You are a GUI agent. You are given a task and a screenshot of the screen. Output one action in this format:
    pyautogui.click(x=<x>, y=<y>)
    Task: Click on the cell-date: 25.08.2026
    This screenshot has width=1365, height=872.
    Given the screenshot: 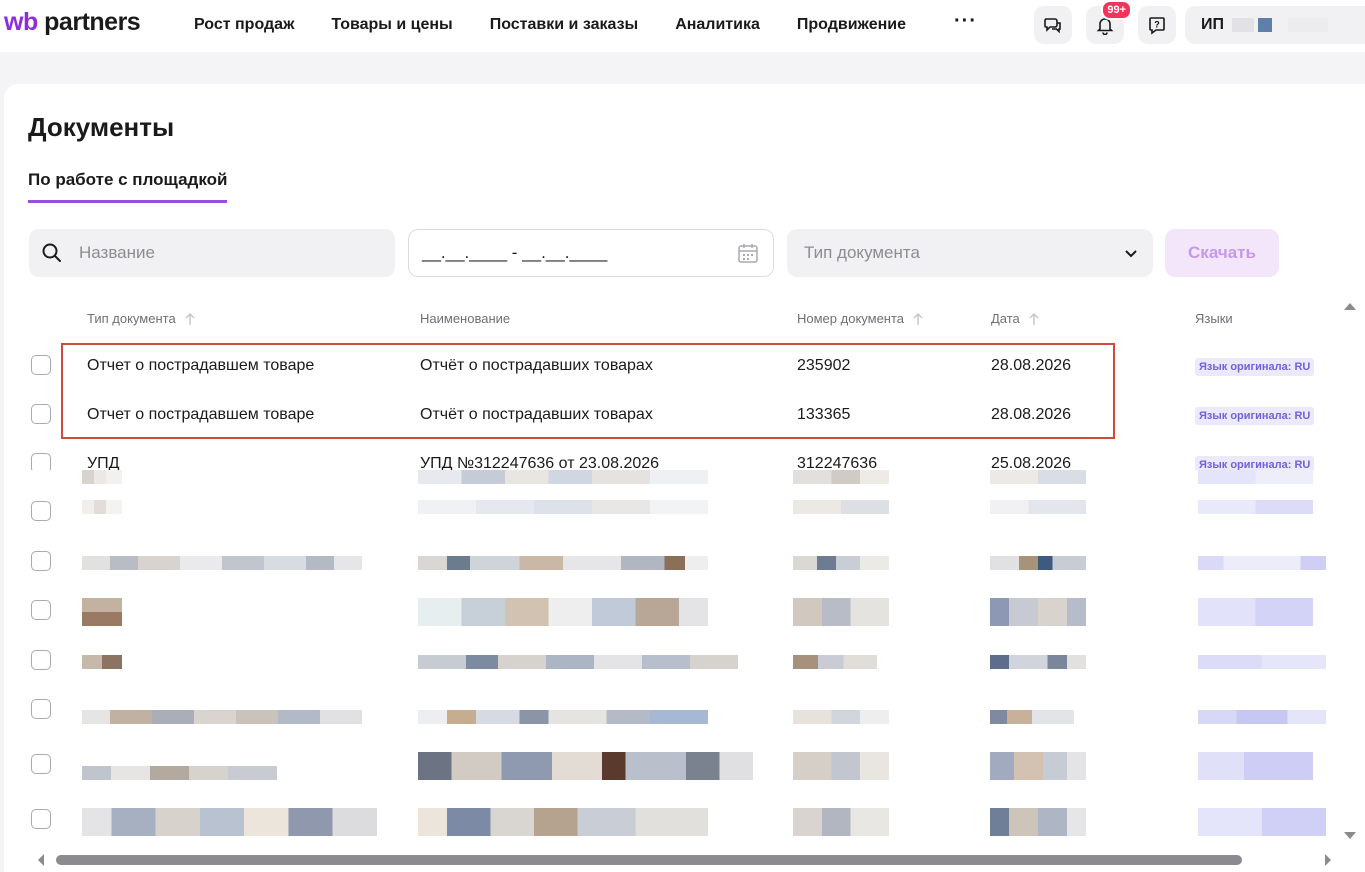 What is the action you would take?
    pyautogui.click(x=1031, y=462)
    